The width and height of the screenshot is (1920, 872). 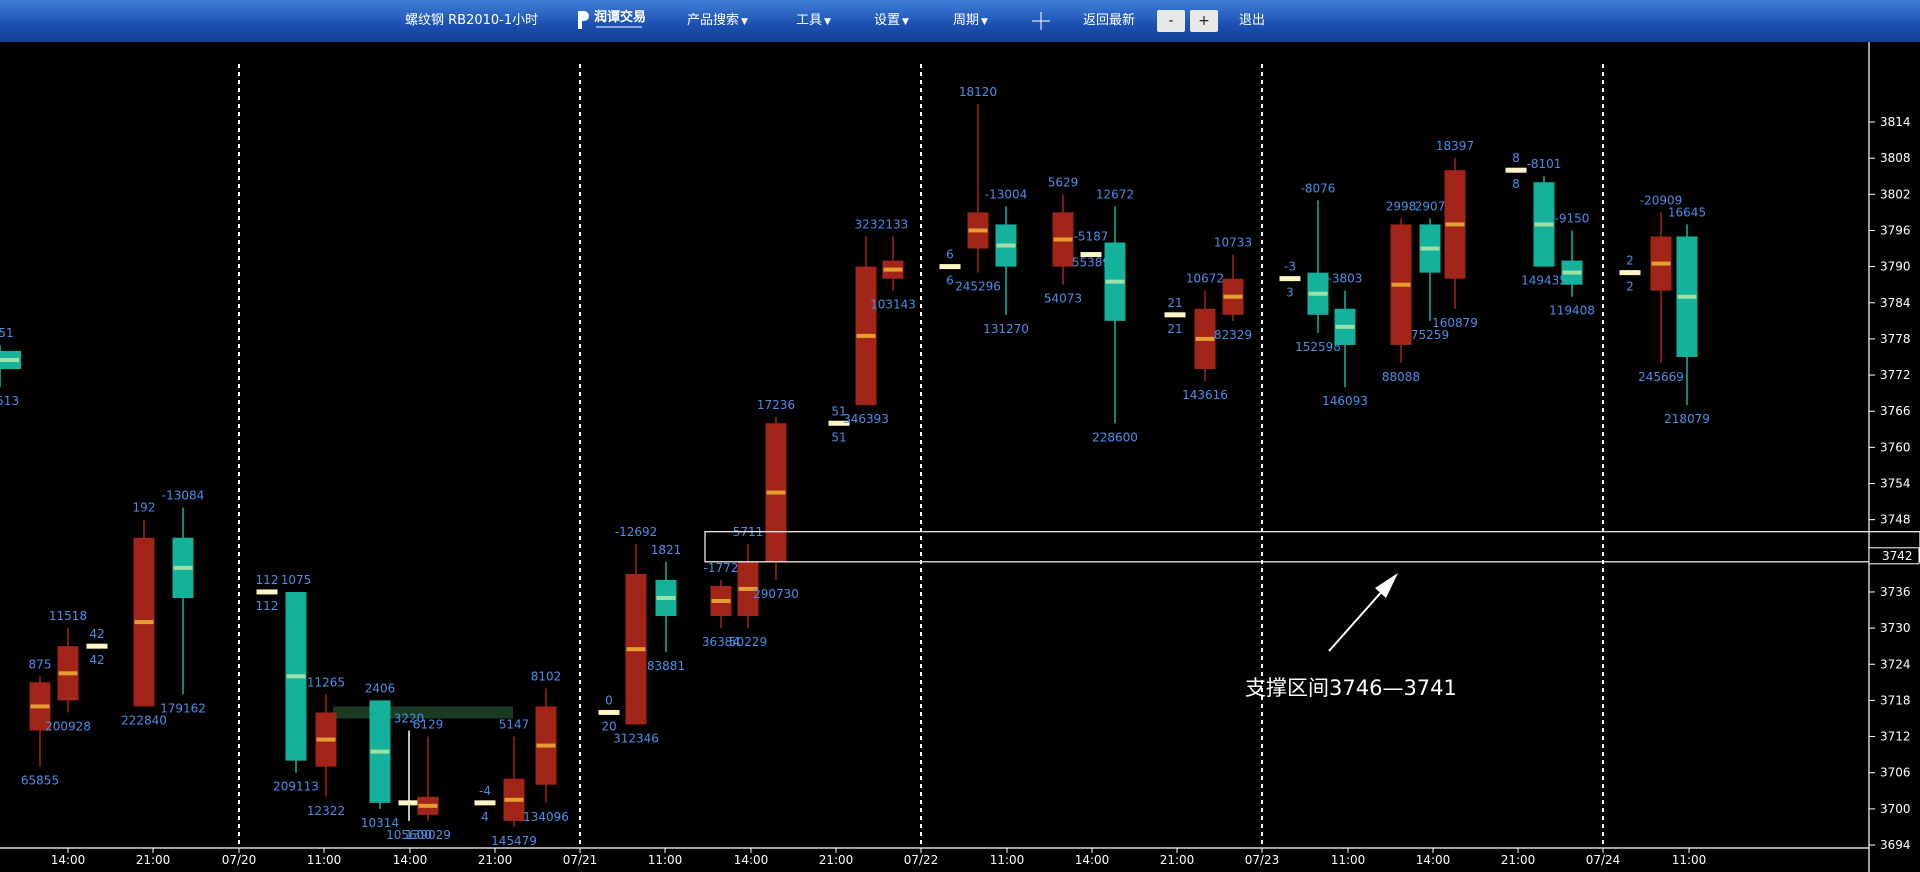 What do you see at coordinates (1205, 395) in the screenshot?
I see `candle-bottom-label: 143616` at bounding box center [1205, 395].